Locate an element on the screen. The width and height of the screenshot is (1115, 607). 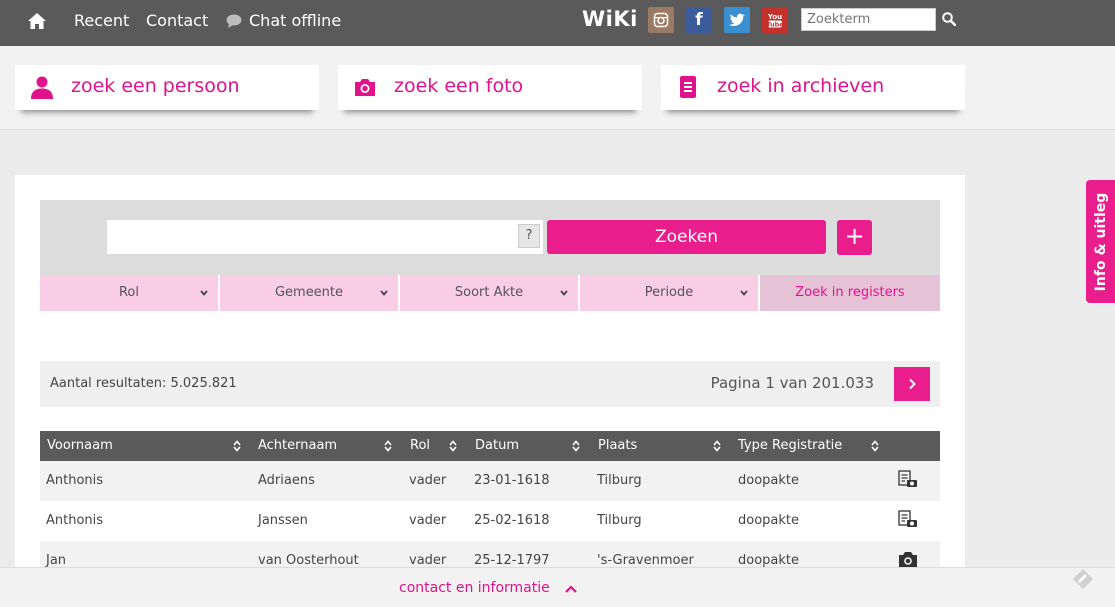
filter-gemeente: Gemeente is located at coordinates (309, 293).